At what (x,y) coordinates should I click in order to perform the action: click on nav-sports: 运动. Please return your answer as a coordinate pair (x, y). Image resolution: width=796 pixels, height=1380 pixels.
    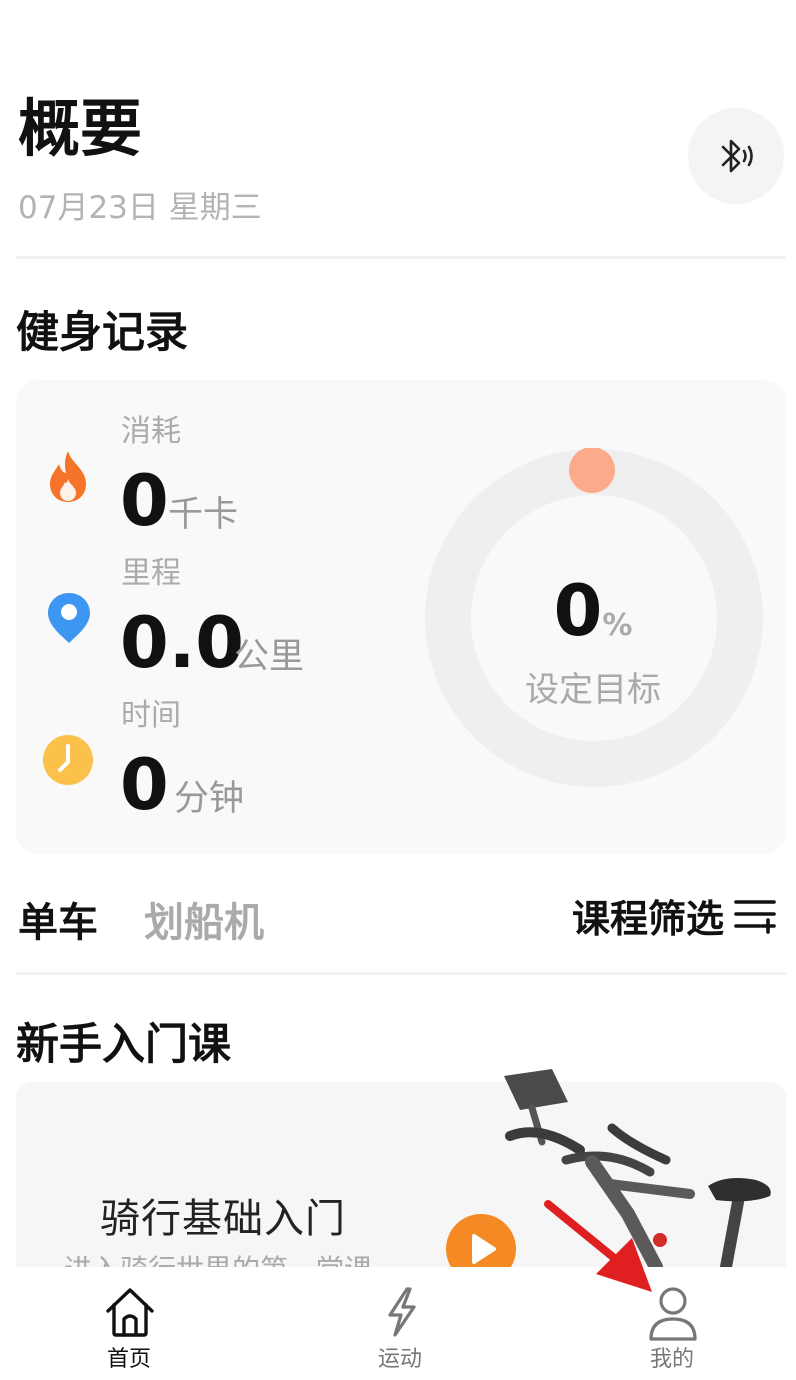
    Looking at the image, I should click on (400, 1323).